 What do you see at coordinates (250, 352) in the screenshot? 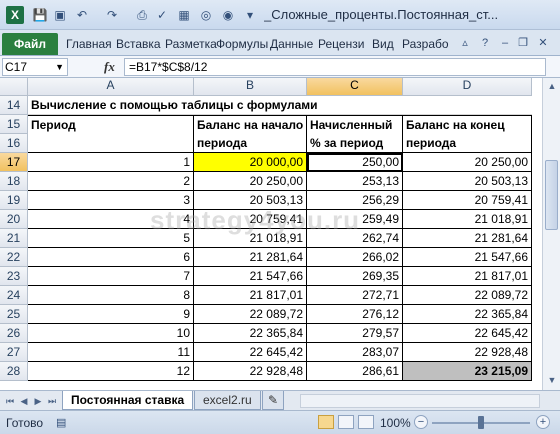
I see `start-balance-cell: 22 645,42` at bounding box center [250, 352].